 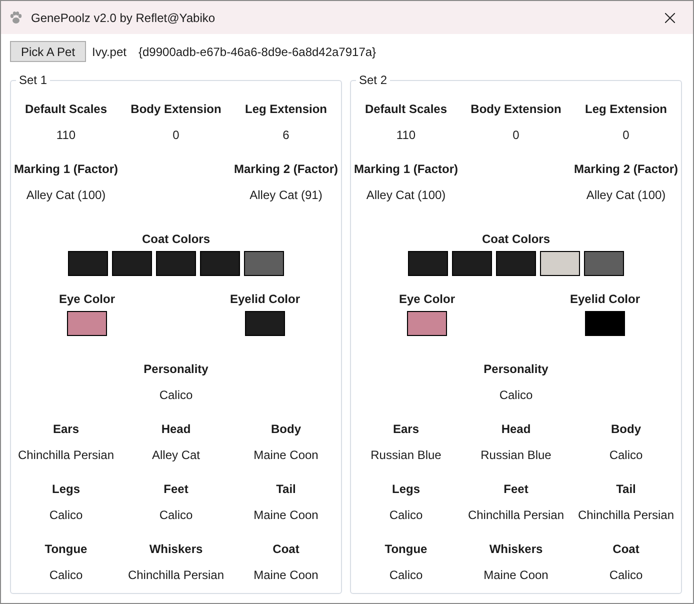 What do you see at coordinates (257, 51) in the screenshot?
I see `pet-guid: {d9900adb-e67b-46a6-8d9e-6a8d42a7917a}` at bounding box center [257, 51].